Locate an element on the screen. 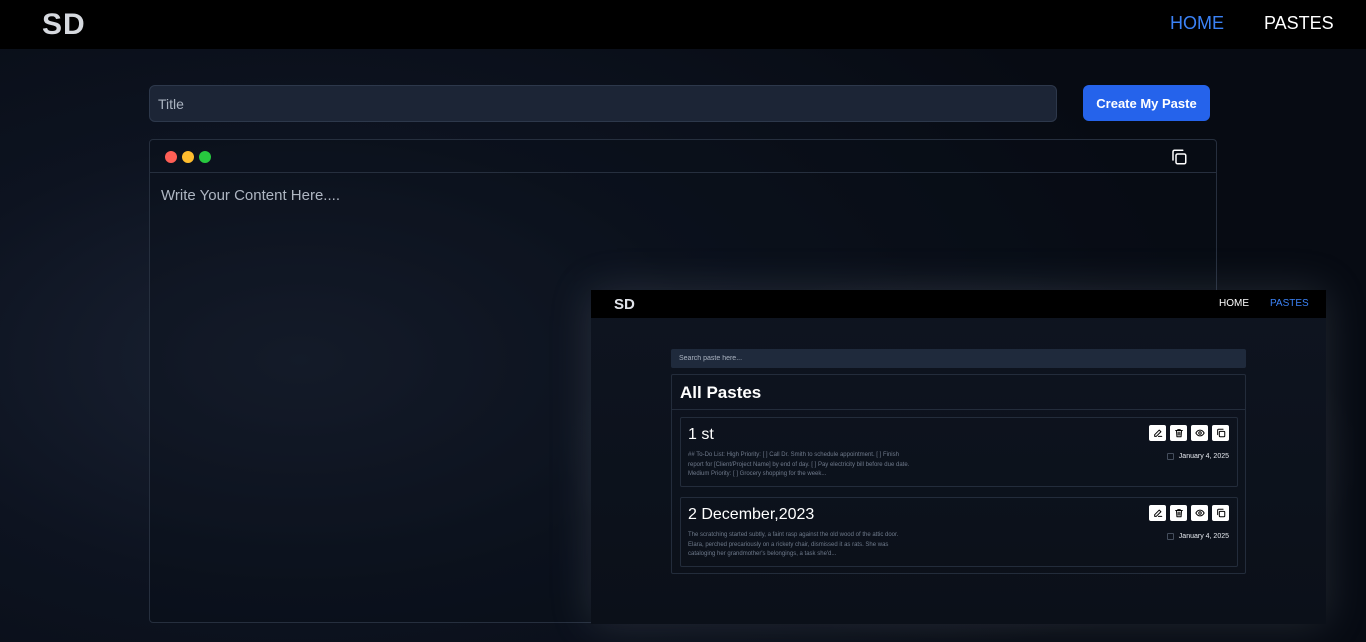 The height and width of the screenshot is (642, 1366). editor-header is located at coordinates (683, 156).